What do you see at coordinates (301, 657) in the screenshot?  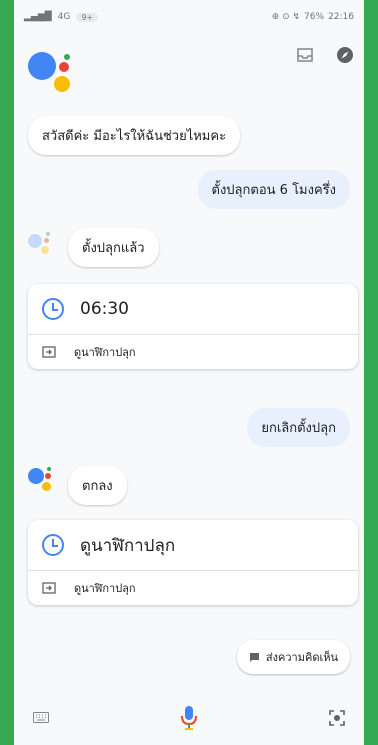 I see `send-feedback-label: ส่งความคิดเห็น` at bounding box center [301, 657].